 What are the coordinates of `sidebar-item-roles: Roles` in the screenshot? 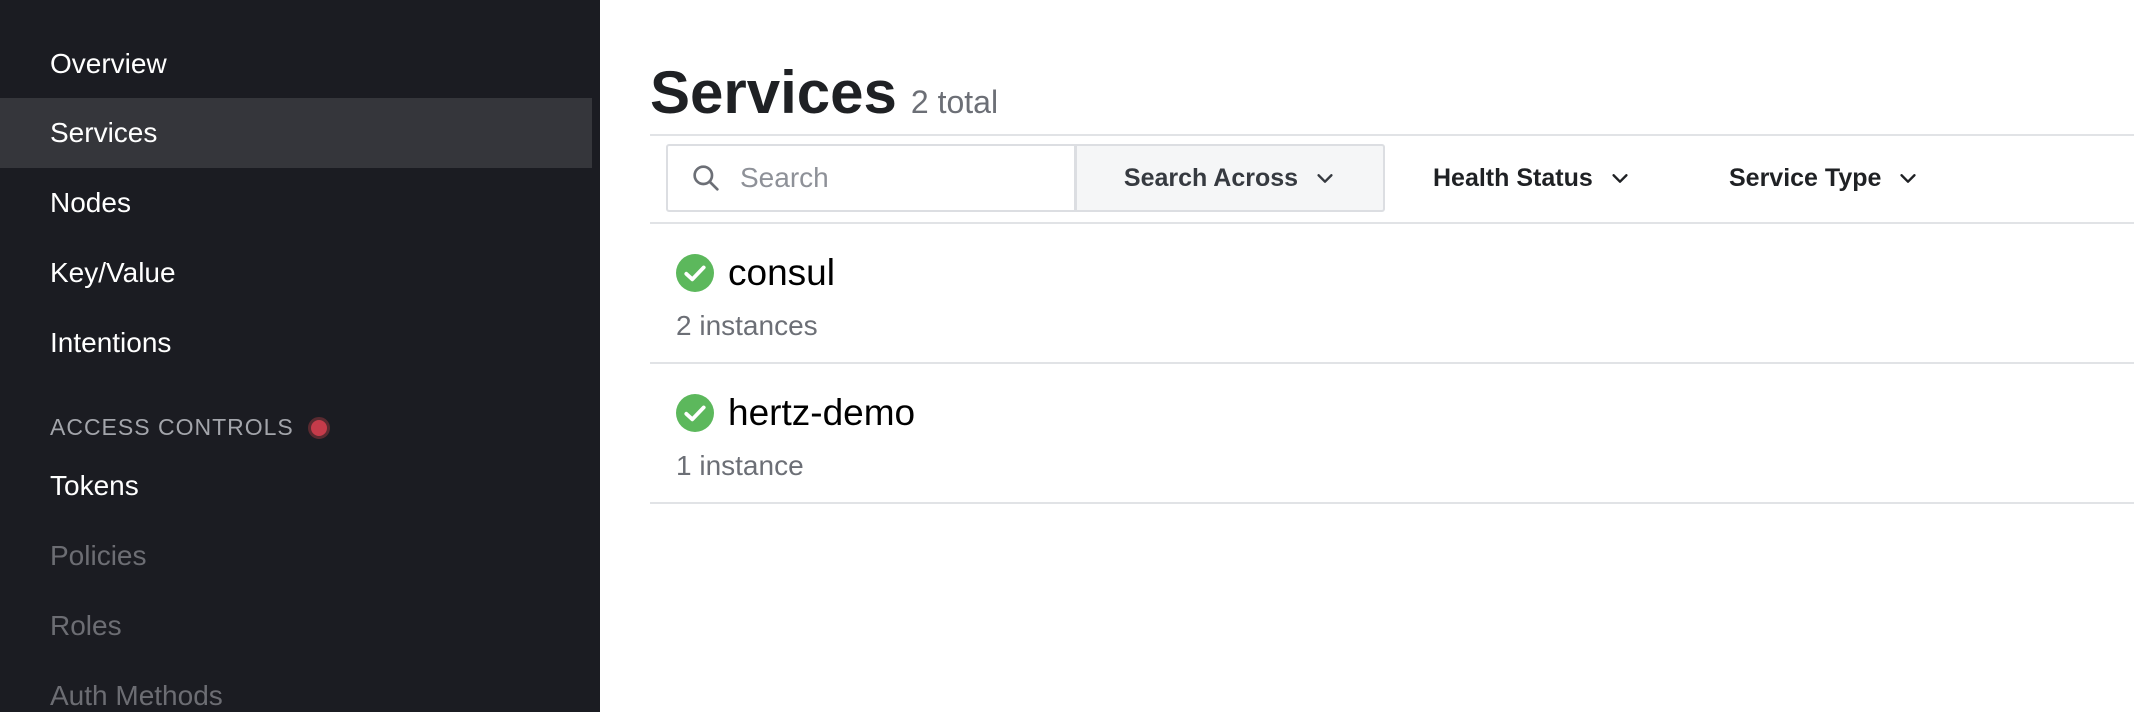 It's located at (296, 626).